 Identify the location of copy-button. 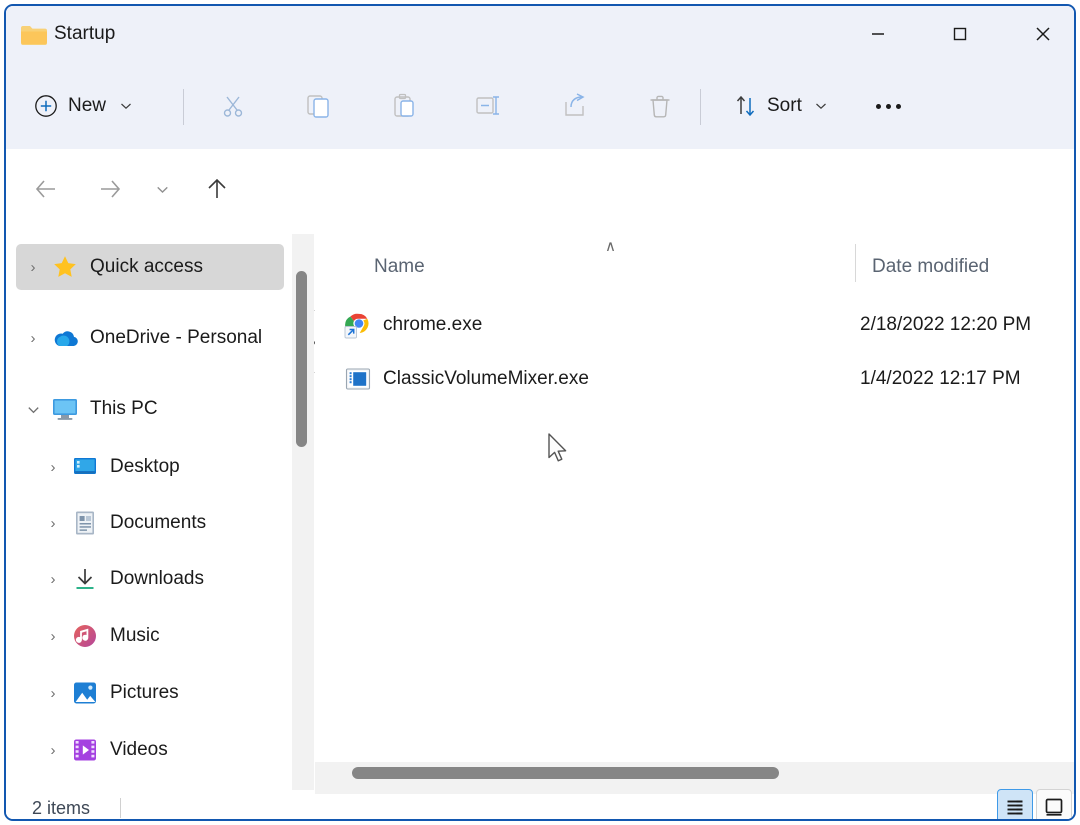
(318, 106).